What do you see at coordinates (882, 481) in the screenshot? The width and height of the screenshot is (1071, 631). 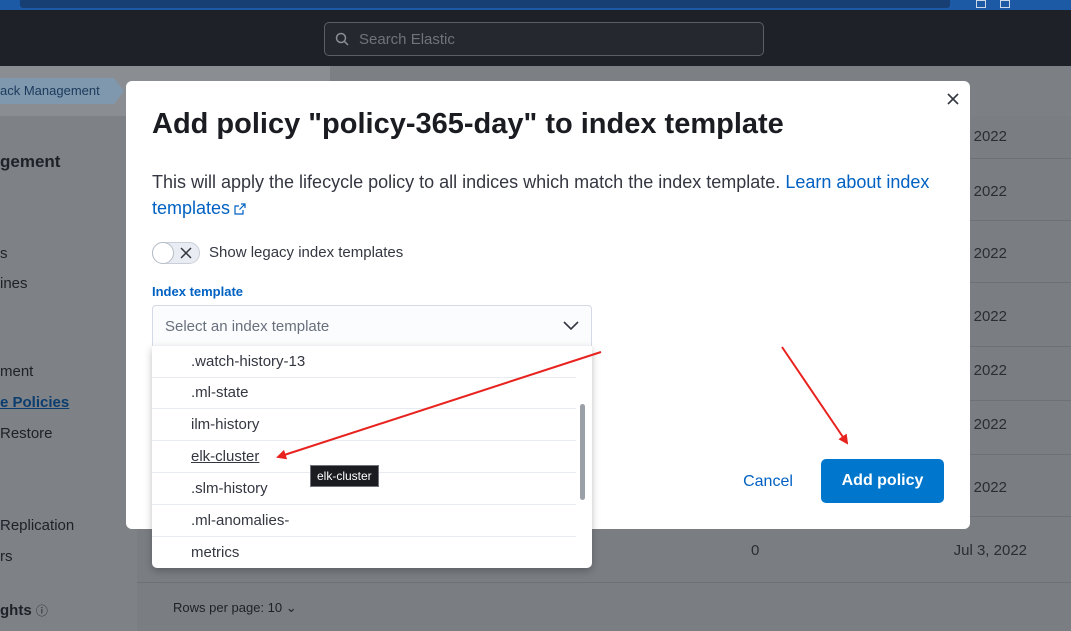 I see `add-policy-button: Add policy` at bounding box center [882, 481].